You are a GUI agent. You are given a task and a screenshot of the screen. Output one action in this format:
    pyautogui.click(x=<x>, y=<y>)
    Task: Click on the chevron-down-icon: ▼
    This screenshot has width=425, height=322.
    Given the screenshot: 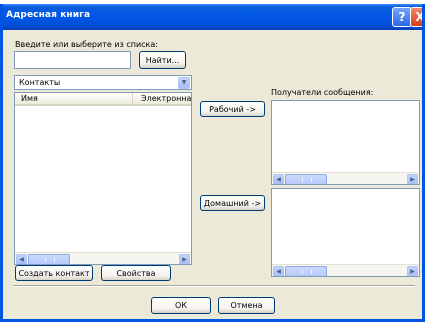 What is the action you would take?
    pyautogui.click(x=184, y=83)
    